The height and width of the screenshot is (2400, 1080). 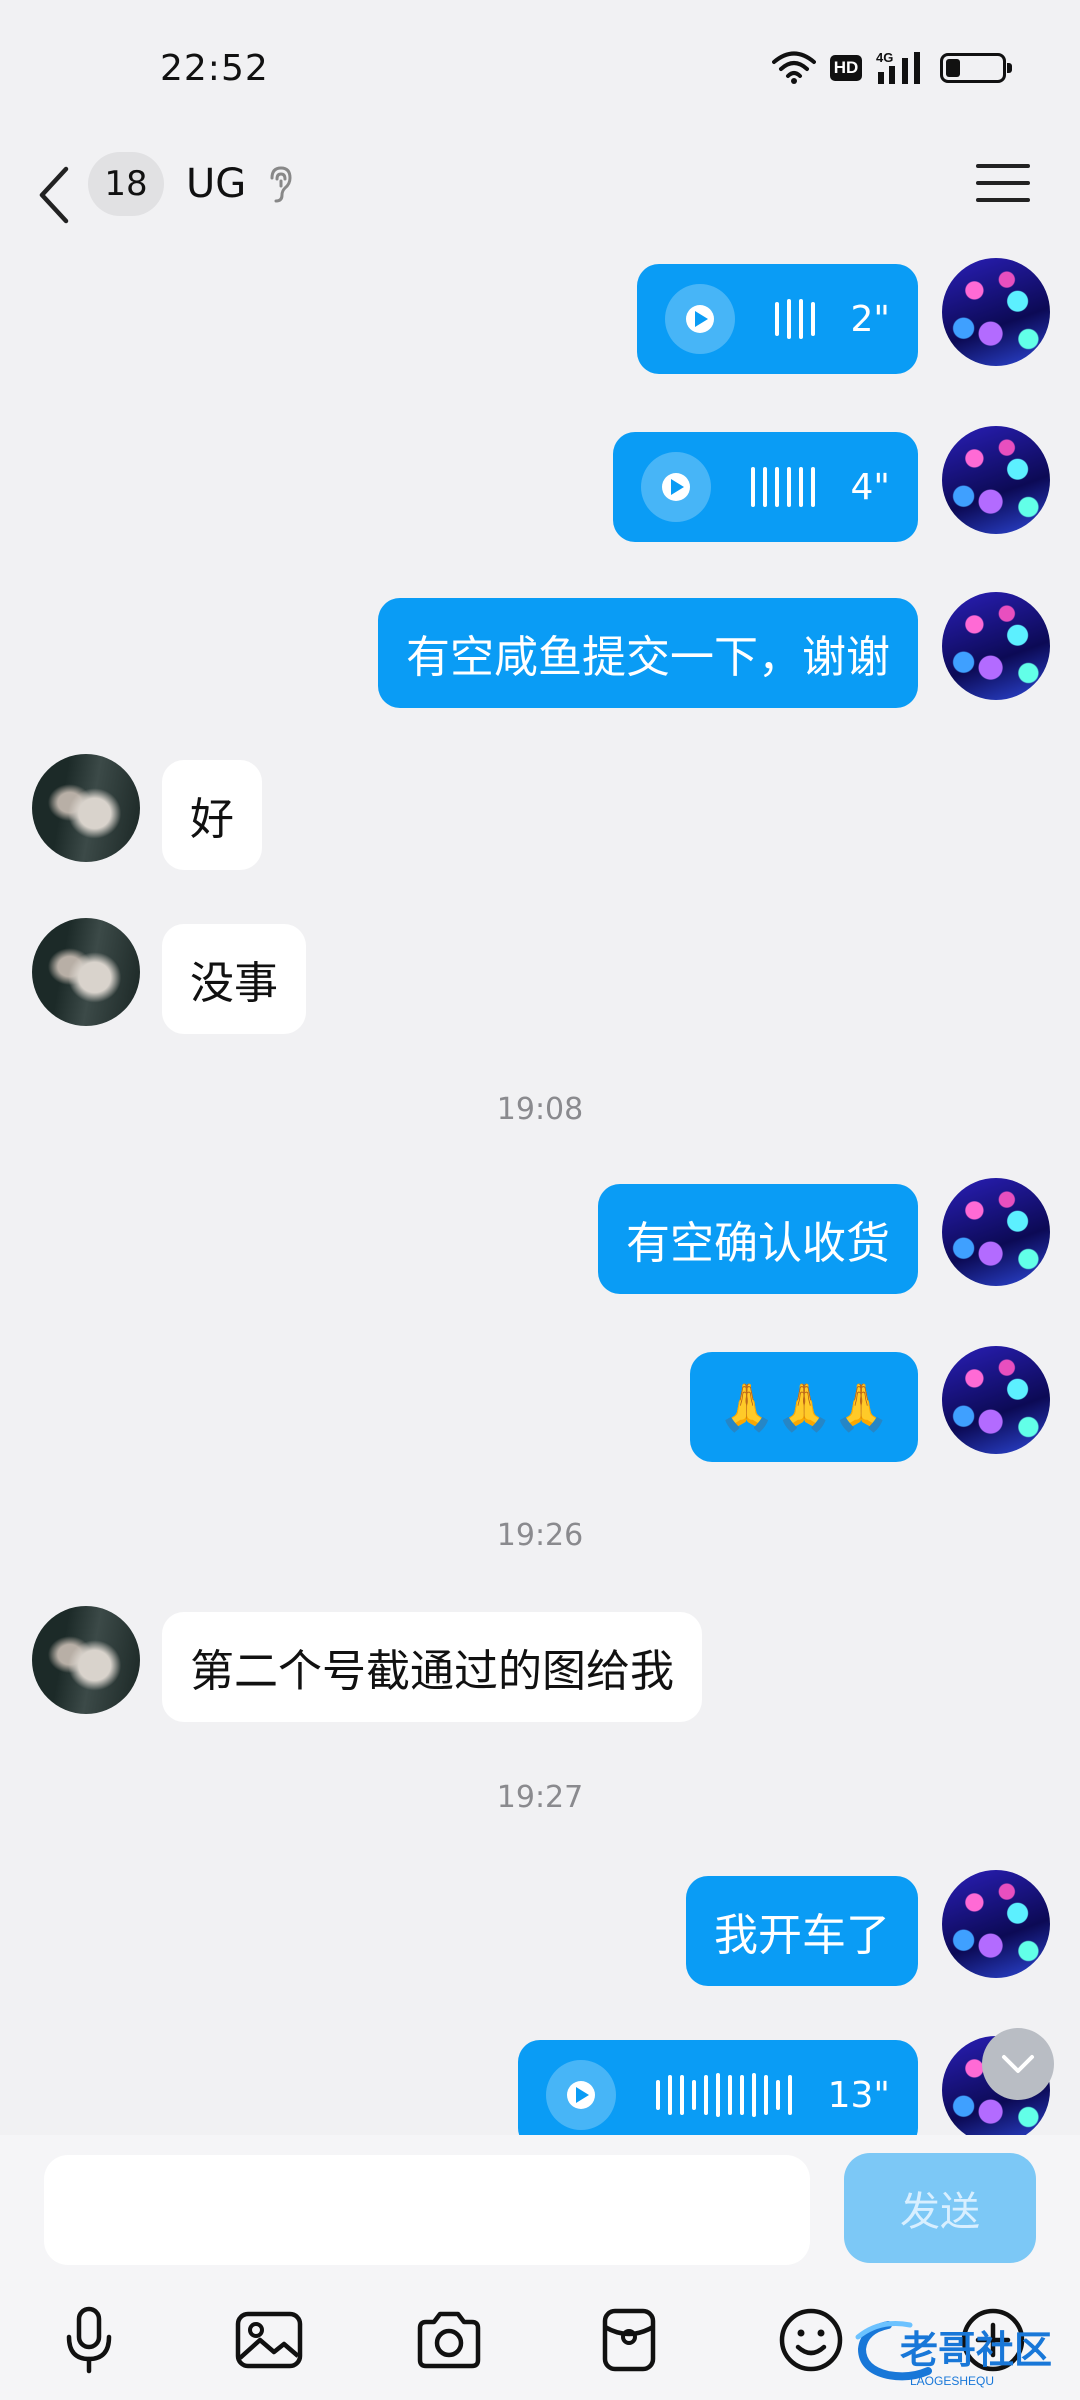 I want to click on voice-message: 13", so click(x=717, y=2087).